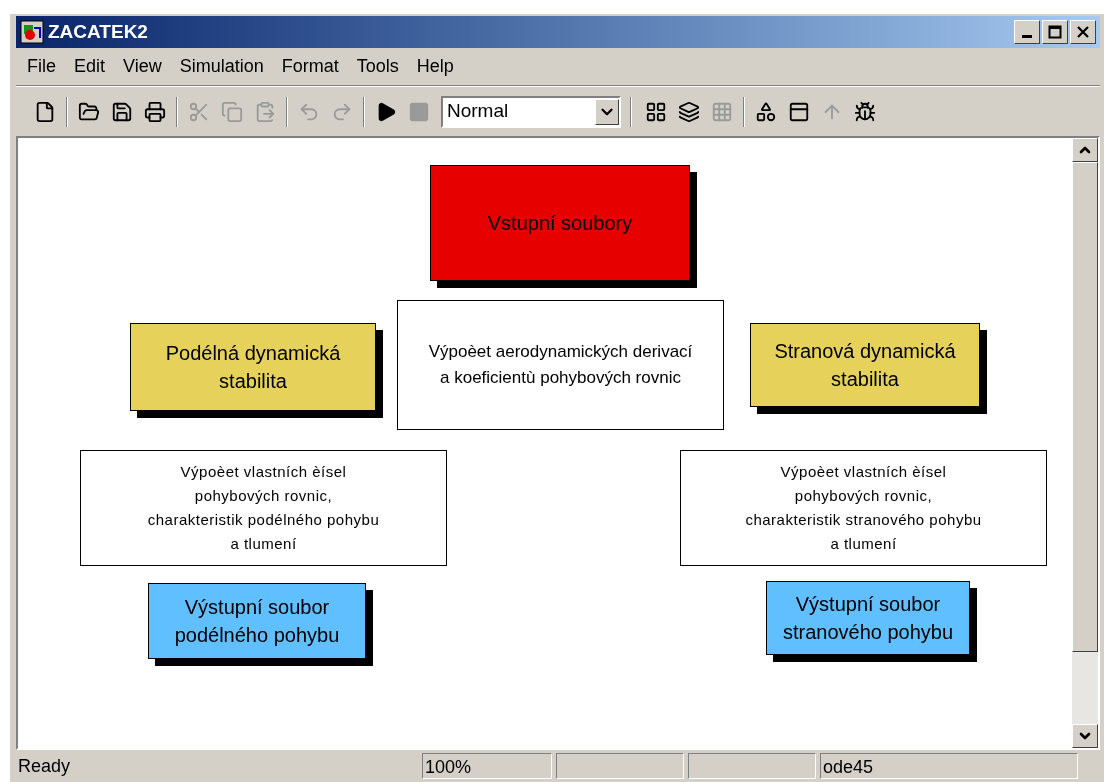  What do you see at coordinates (863, 508) in the screenshot?
I see `diagram-block: Výpoèet vlastních èísel pohybových rovnic, charakteristik stranového pohybu a tlumení` at bounding box center [863, 508].